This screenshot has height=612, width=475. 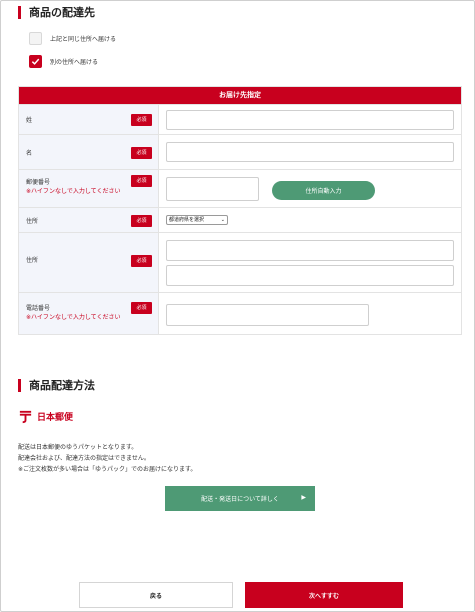 I want to click on row-label-cell: 郵便番号 ※ハイフンなしで入力してください 必須, so click(x=89, y=188).